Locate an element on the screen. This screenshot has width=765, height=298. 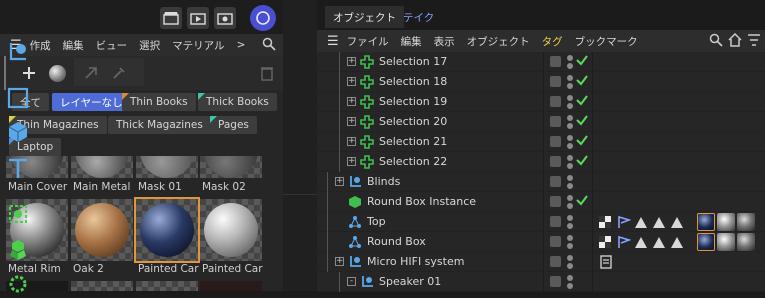
object-name: Selection 21 is located at coordinates (413, 141).